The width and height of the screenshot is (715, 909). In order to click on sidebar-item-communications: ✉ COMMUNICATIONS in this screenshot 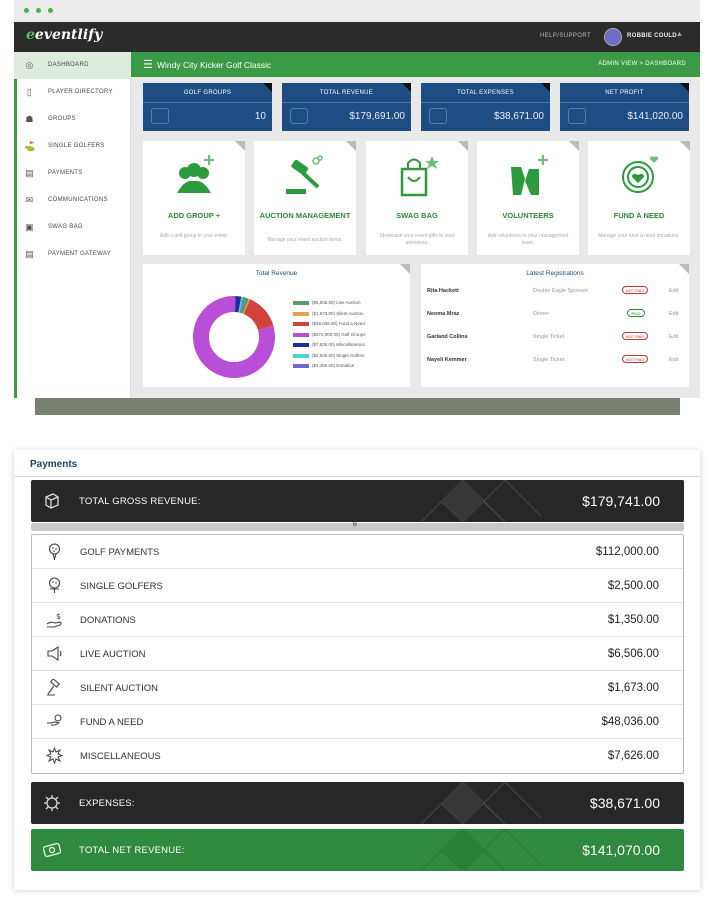, I will do `click(72, 200)`.